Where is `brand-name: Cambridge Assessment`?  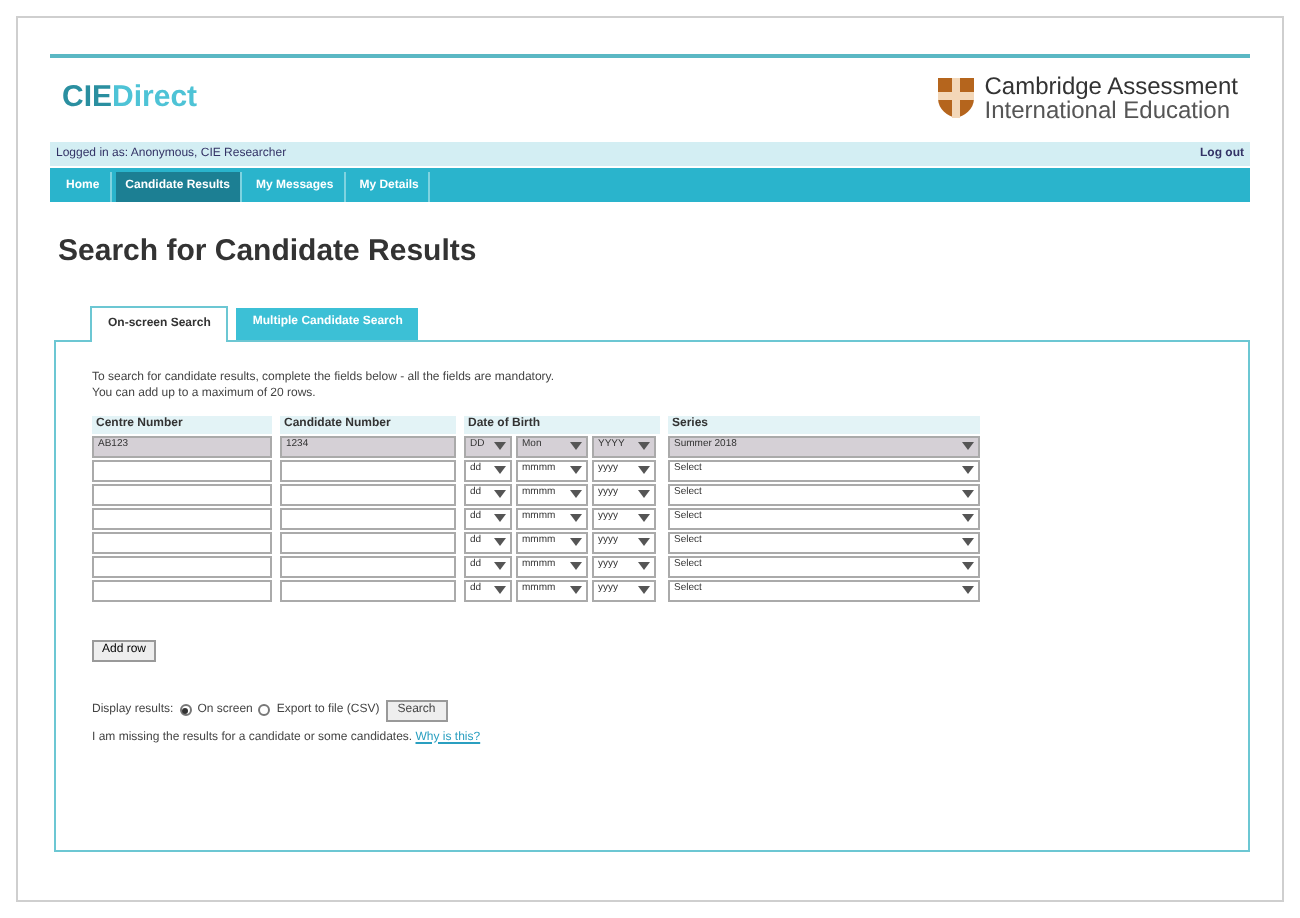 brand-name: Cambridge Assessment is located at coordinates (1111, 86).